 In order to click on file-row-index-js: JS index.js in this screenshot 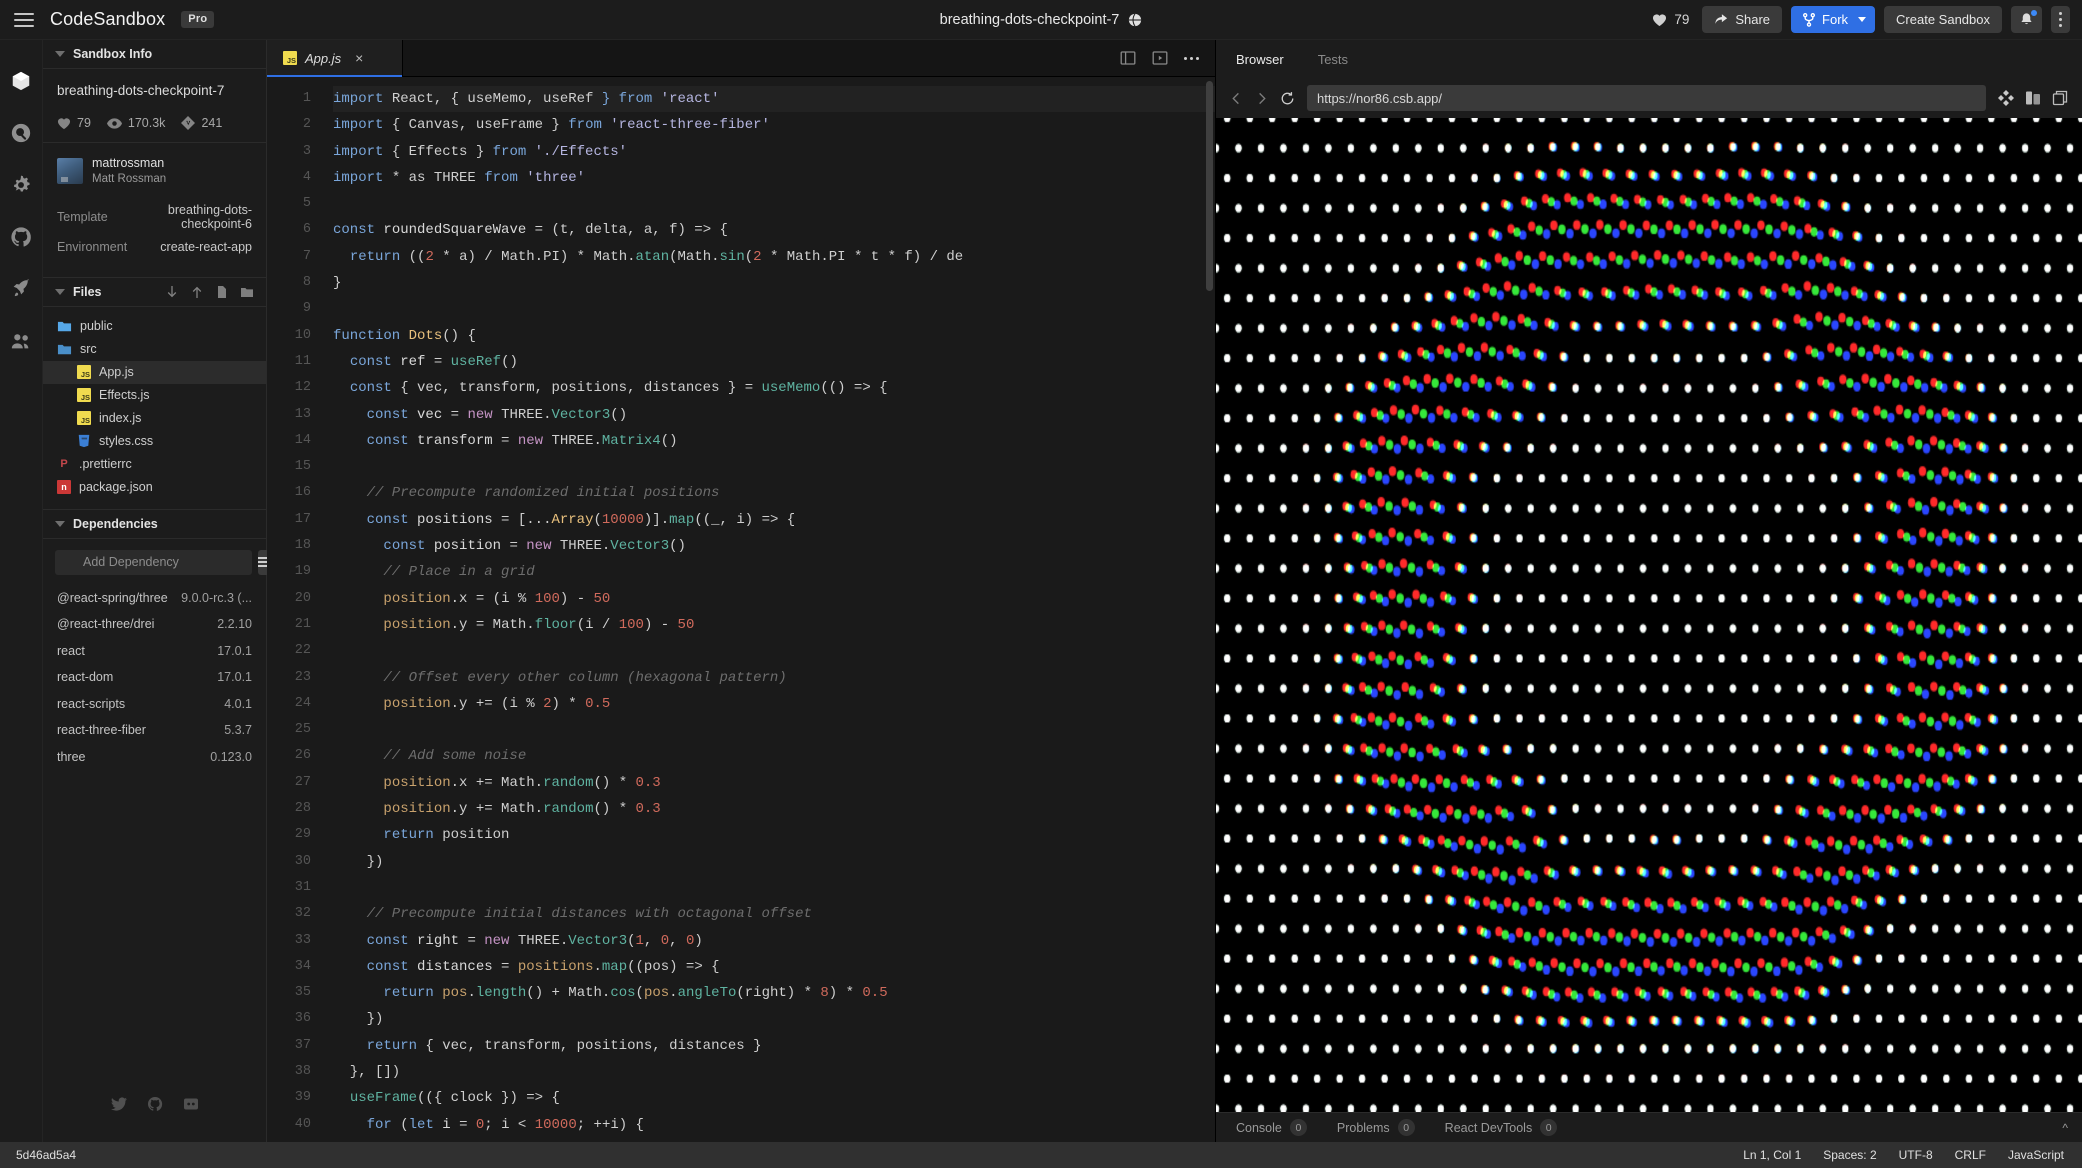, I will do `click(154, 418)`.